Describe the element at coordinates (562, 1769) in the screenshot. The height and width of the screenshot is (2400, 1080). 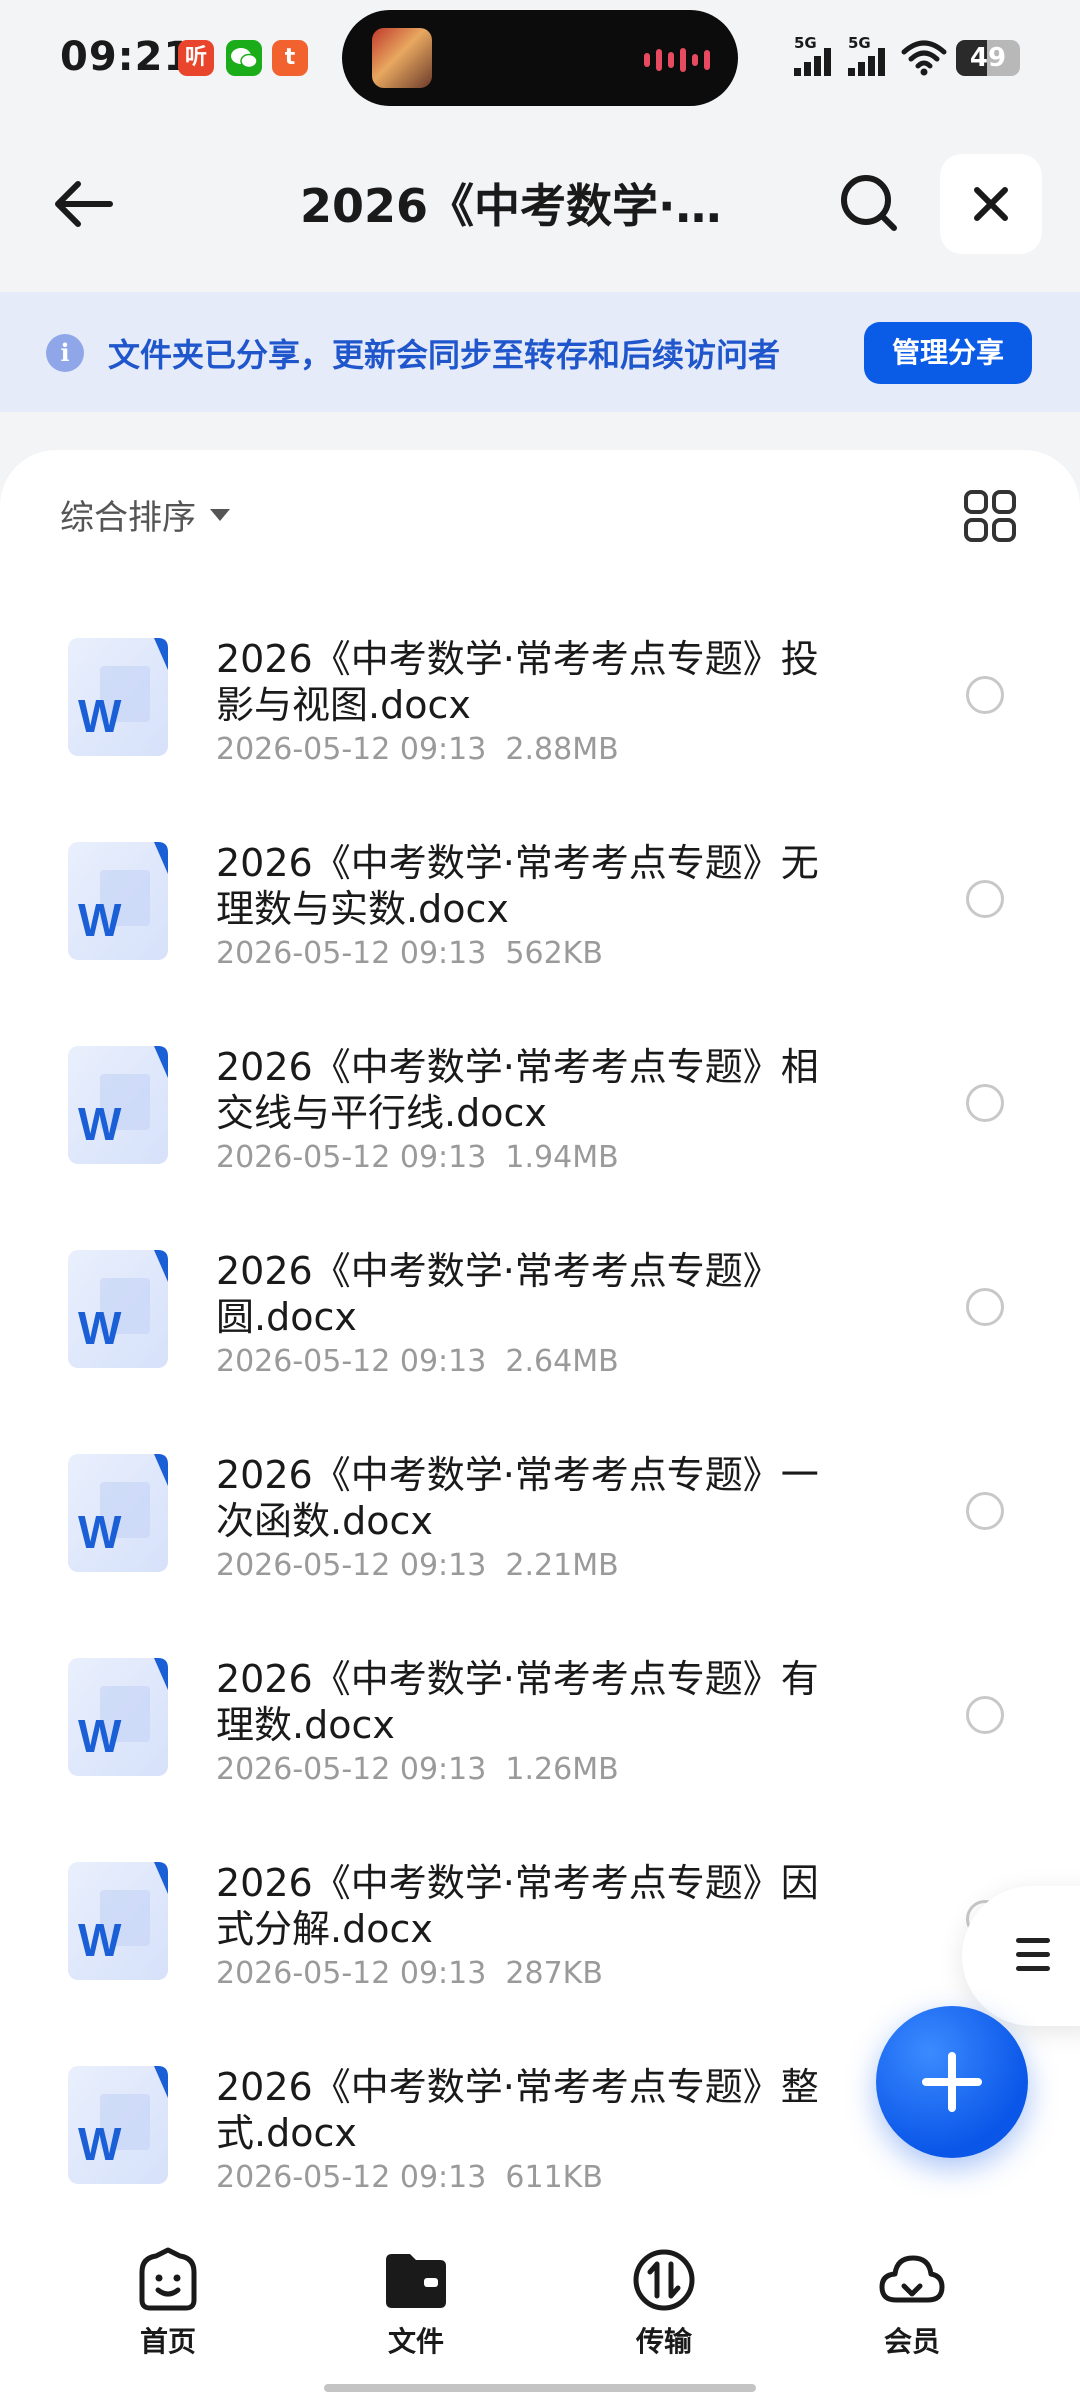
I see `file-size: 1.26MB` at that location.